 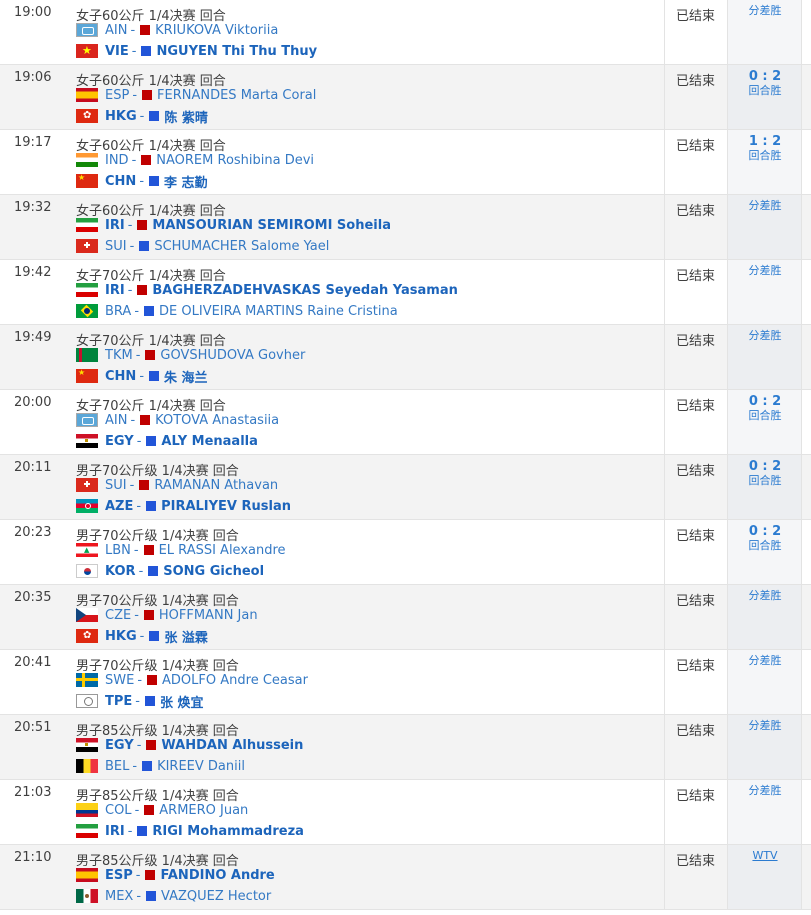 What do you see at coordinates (119, 355) in the screenshot?
I see `country-code: TKM` at bounding box center [119, 355].